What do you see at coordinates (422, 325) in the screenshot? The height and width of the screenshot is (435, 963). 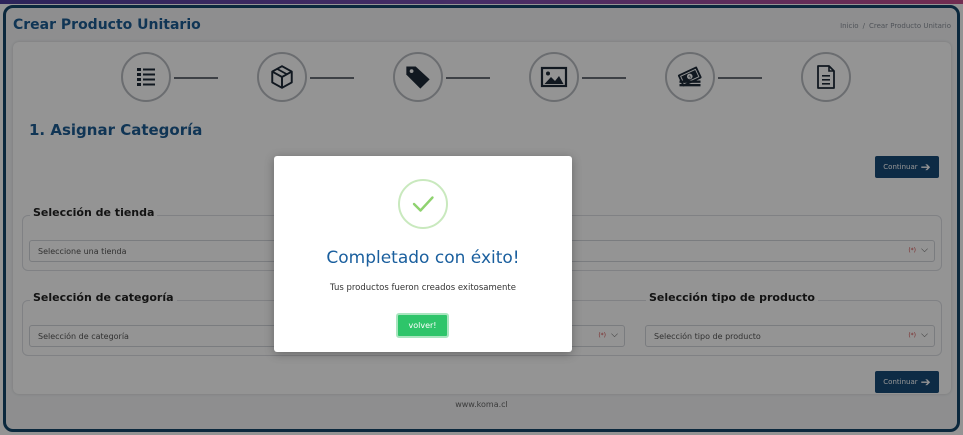 I see `volver-button: volver!` at bounding box center [422, 325].